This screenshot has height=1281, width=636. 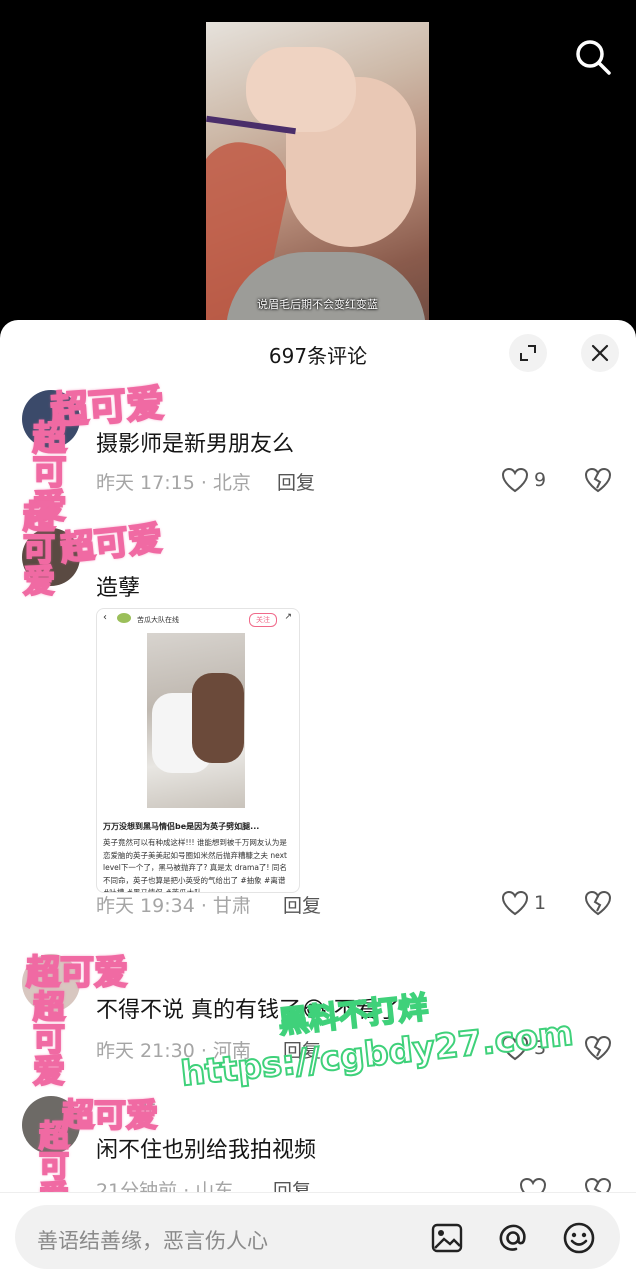 I want to click on mention-button, so click(x=513, y=1238).